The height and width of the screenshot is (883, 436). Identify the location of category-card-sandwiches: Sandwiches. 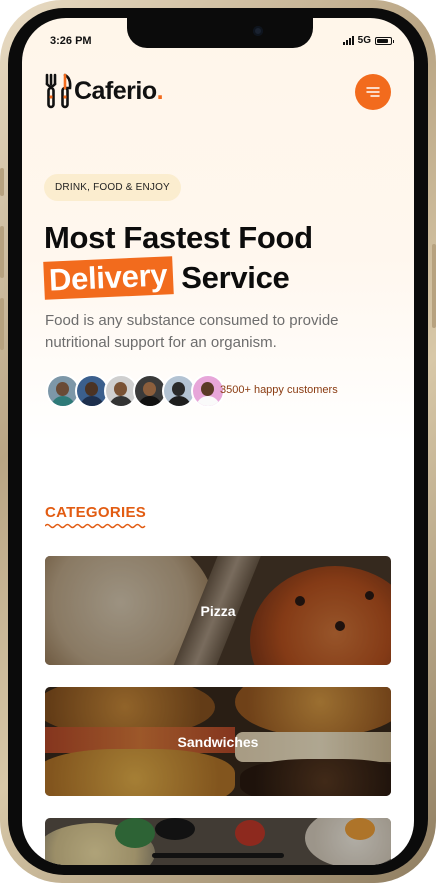
(218, 741).